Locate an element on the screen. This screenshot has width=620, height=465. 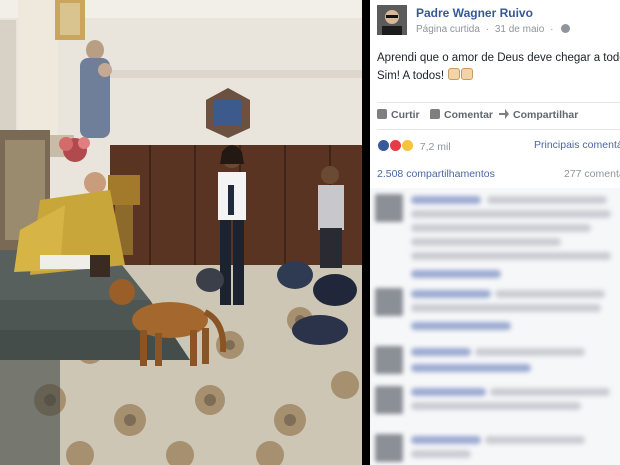
share-button: Compartilhar is located at coordinates (538, 115).